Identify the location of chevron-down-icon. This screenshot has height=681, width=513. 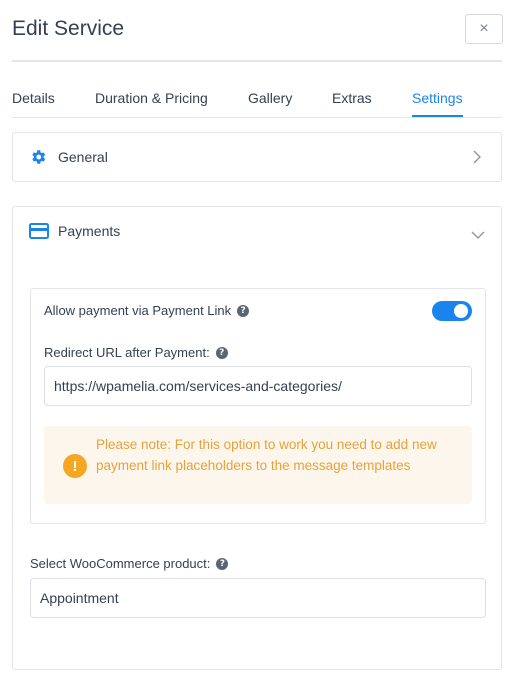
(478, 236).